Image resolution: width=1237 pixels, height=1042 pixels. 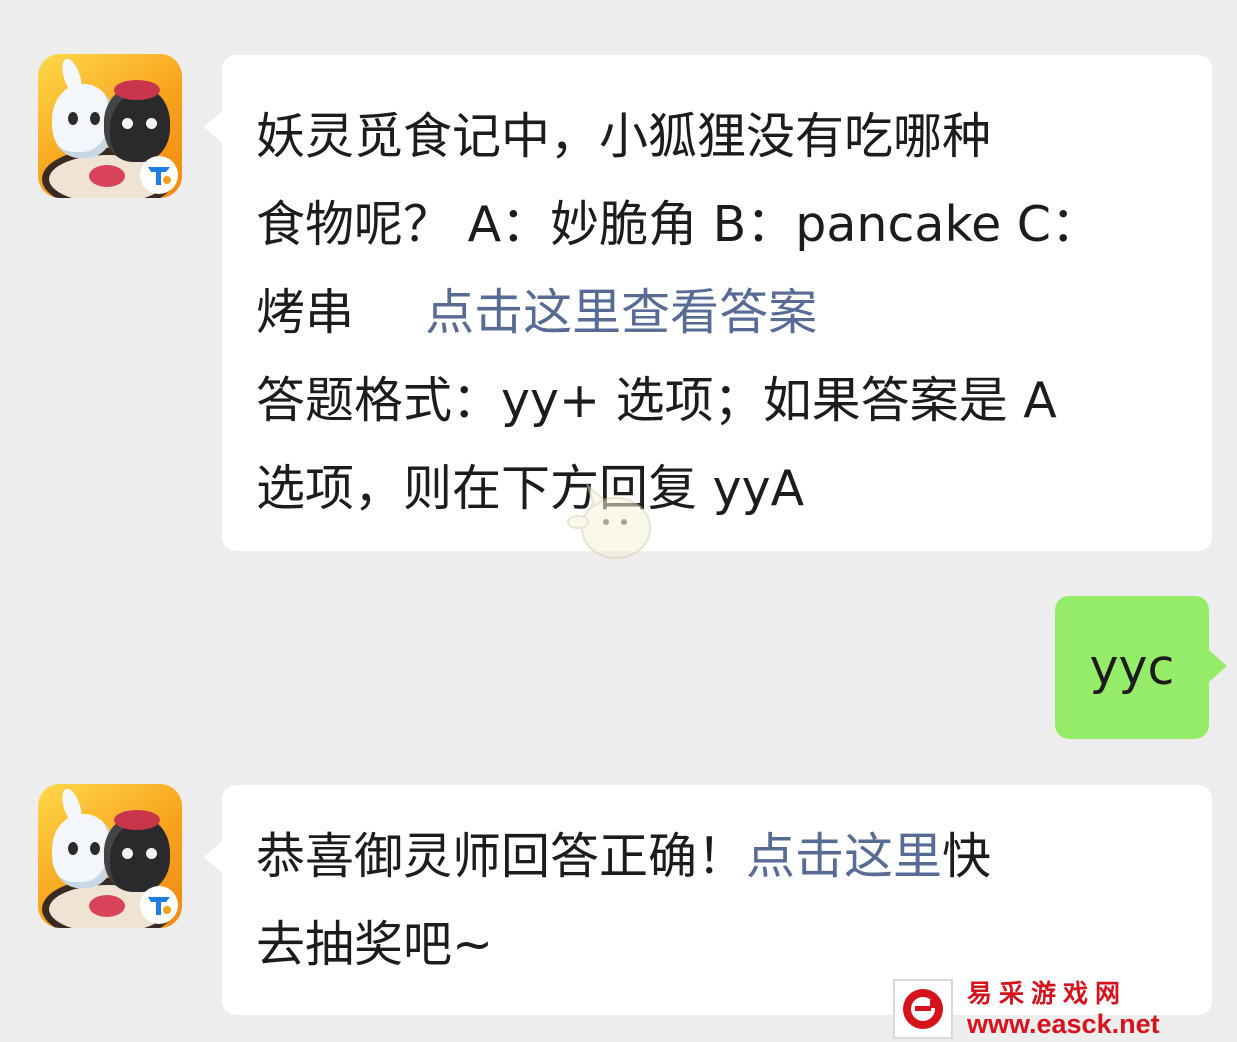 I want to click on message-line: 选项，则在下方回复 yyA, so click(x=530, y=488).